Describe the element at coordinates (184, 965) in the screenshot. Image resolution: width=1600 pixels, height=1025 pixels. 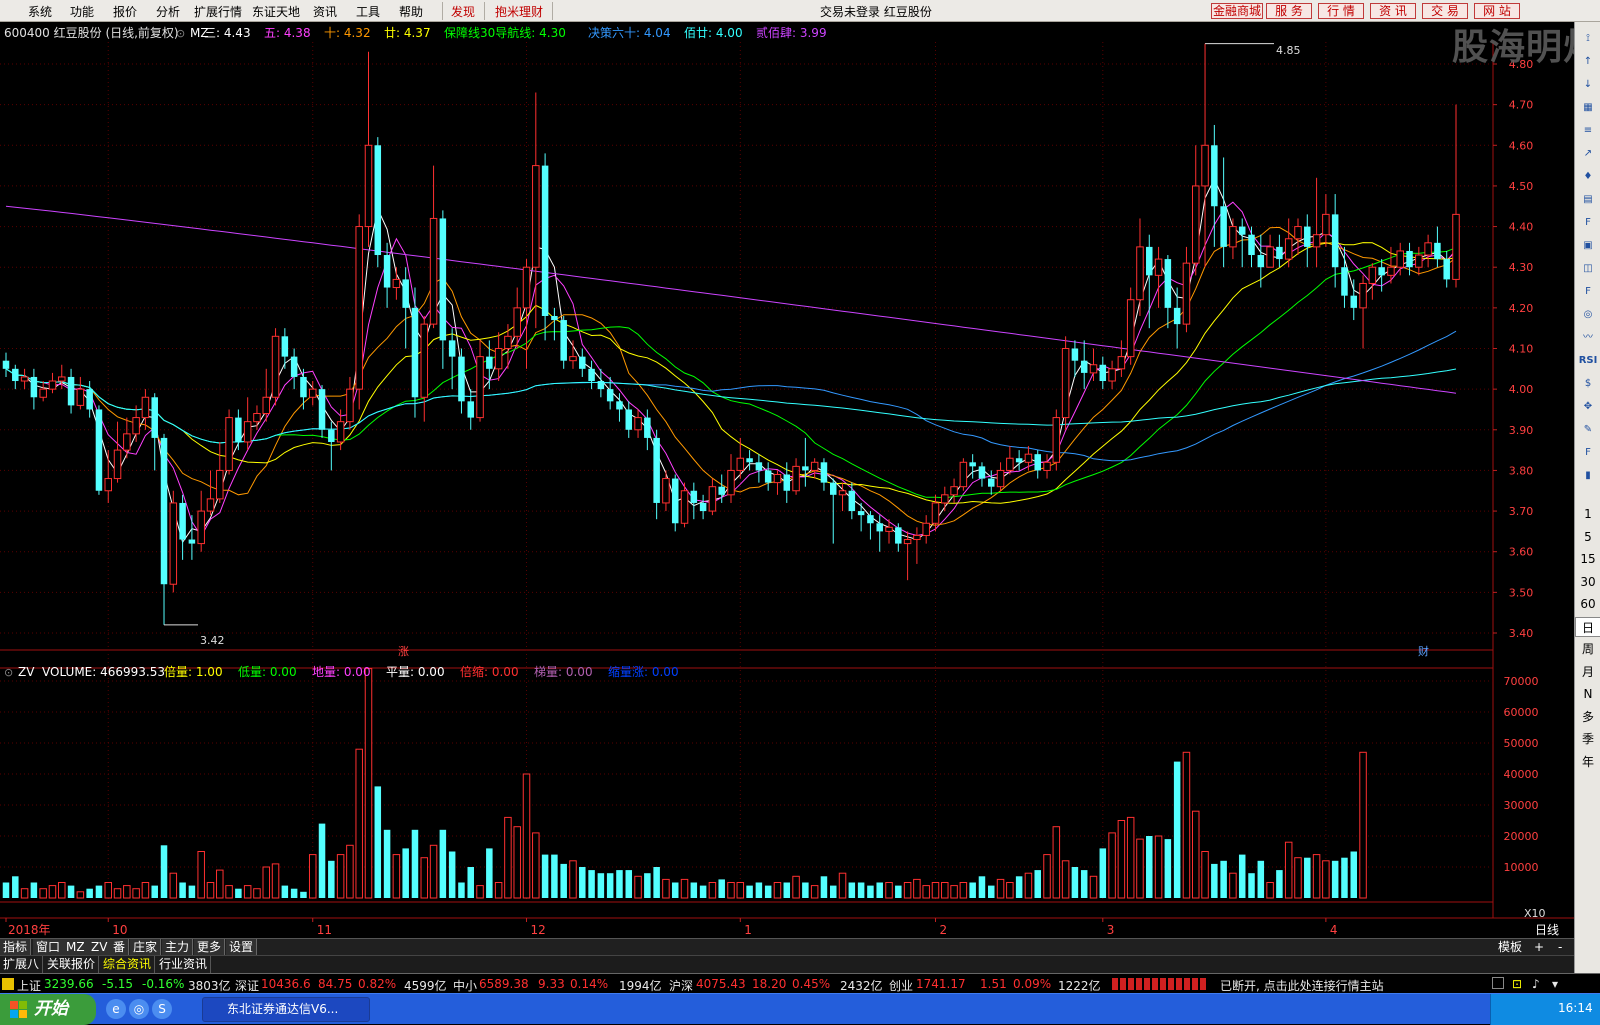
I see `tab-industry-info: 行业资讯` at that location.